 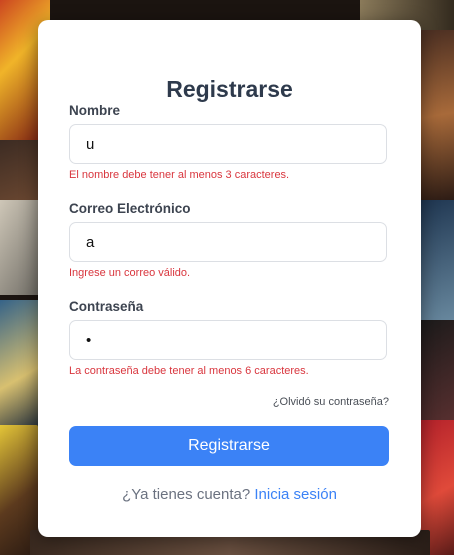 I want to click on register-button: Registrarse, so click(x=229, y=446).